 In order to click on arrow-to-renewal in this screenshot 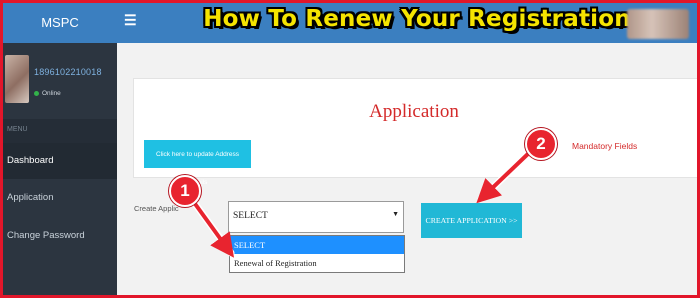, I will do `click(212, 227)`.